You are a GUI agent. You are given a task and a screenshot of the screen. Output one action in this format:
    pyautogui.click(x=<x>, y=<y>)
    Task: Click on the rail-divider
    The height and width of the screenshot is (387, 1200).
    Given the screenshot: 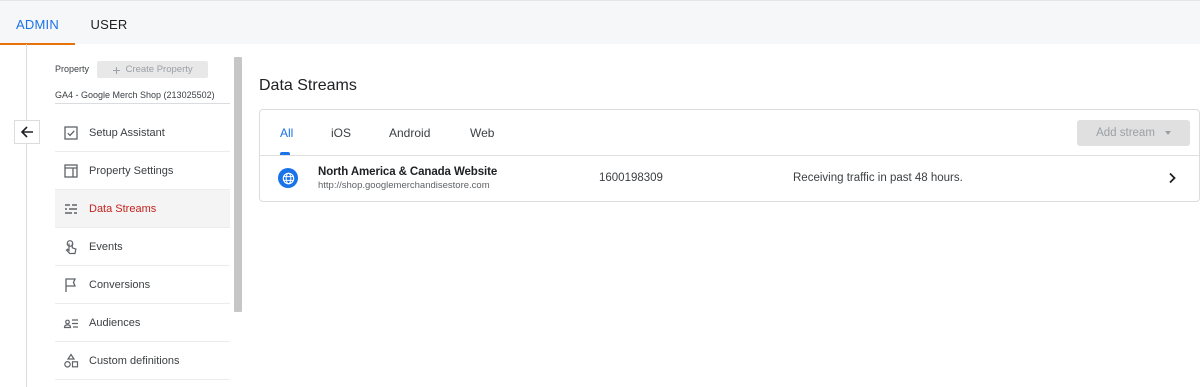 What is the action you would take?
    pyautogui.click(x=26, y=215)
    